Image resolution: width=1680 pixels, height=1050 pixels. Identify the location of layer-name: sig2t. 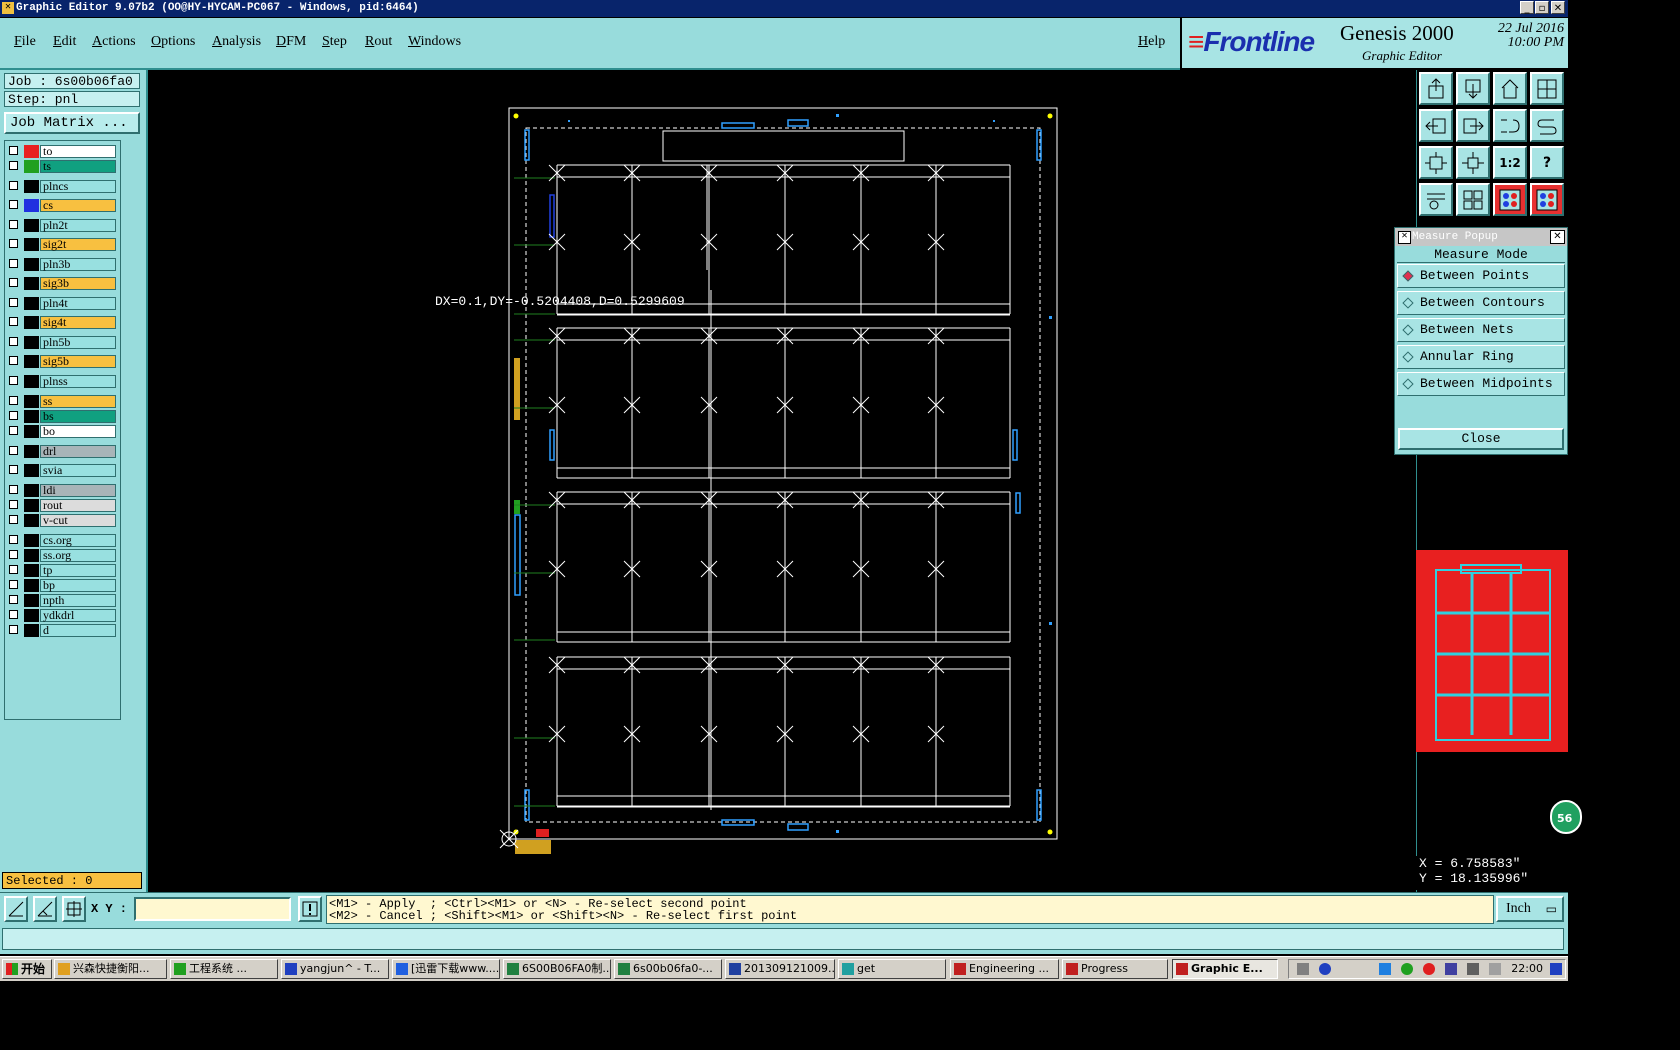
(78, 244).